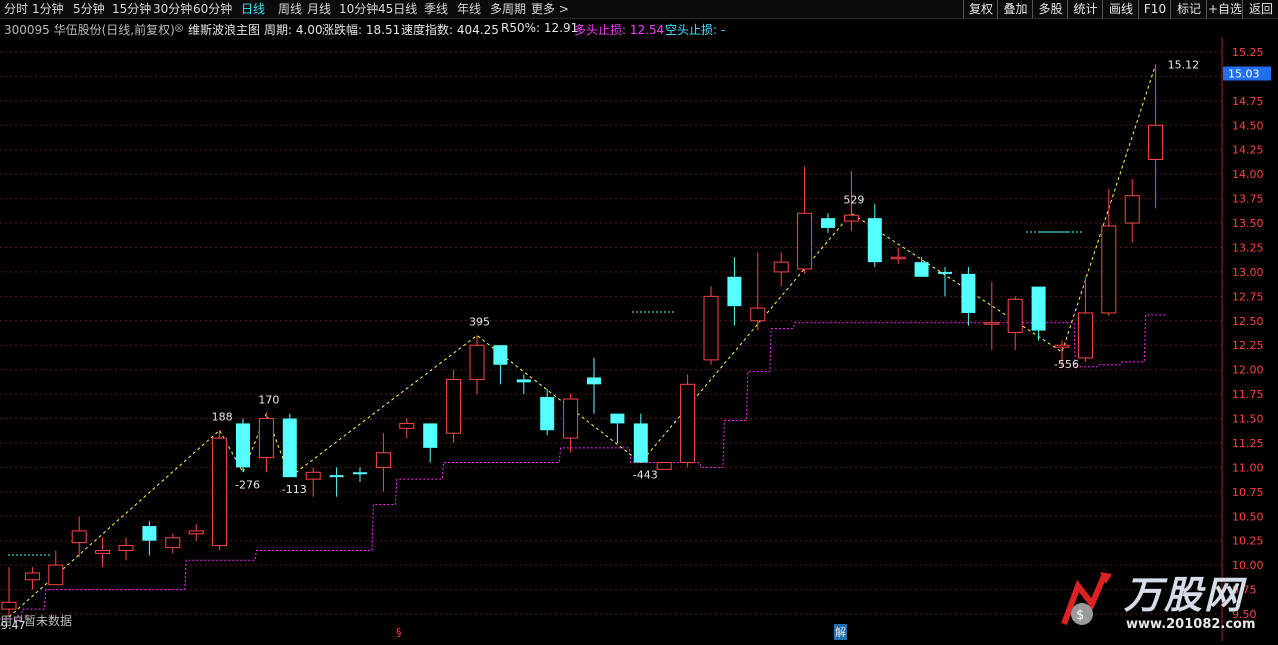 The width and height of the screenshot is (1278, 645). I want to click on indicator-long-stop: 多头止损: 12.54, so click(619, 30).